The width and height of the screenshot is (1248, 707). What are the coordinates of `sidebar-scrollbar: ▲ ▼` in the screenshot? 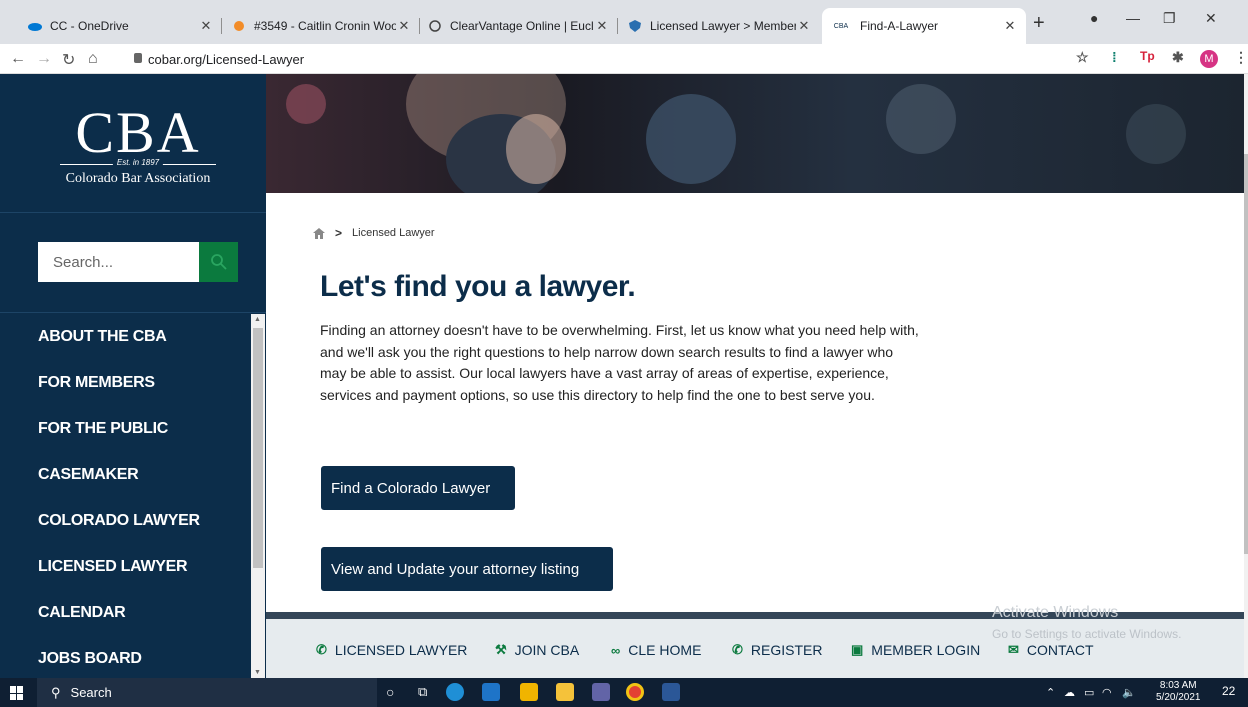 It's located at (258, 496).